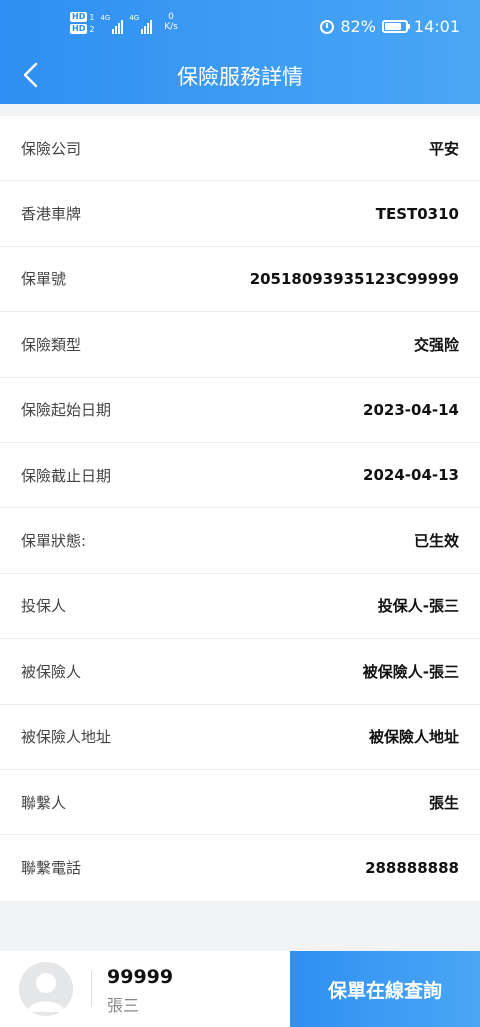  I want to click on detail-label: 保險截止日期, so click(66, 475).